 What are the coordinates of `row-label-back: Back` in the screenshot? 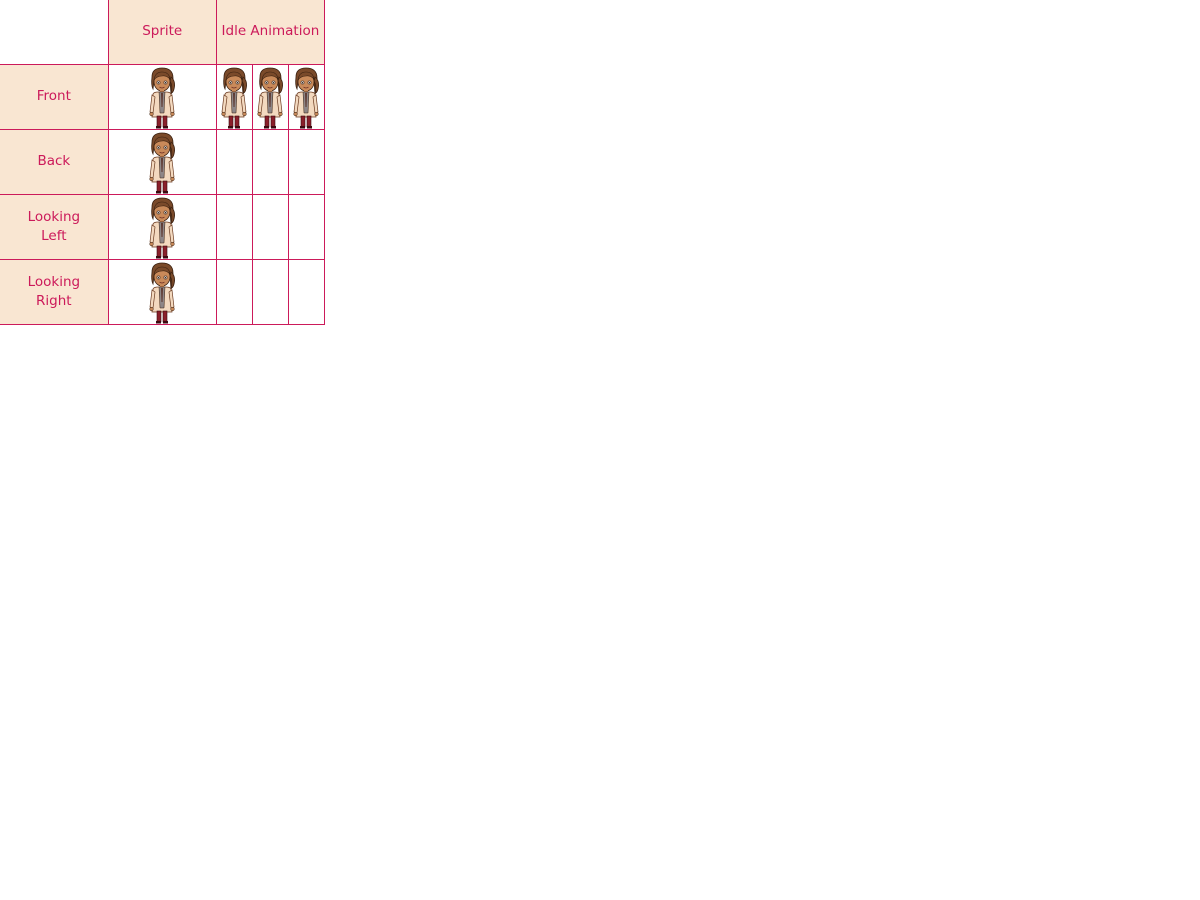 It's located at (54, 161).